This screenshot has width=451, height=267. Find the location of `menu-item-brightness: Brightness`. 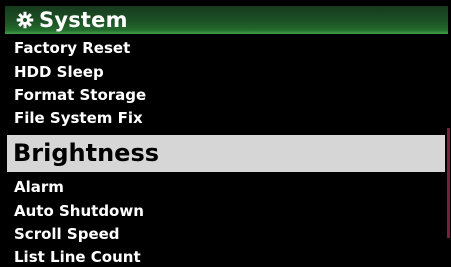

menu-item-brightness: Brightness is located at coordinates (226, 153).